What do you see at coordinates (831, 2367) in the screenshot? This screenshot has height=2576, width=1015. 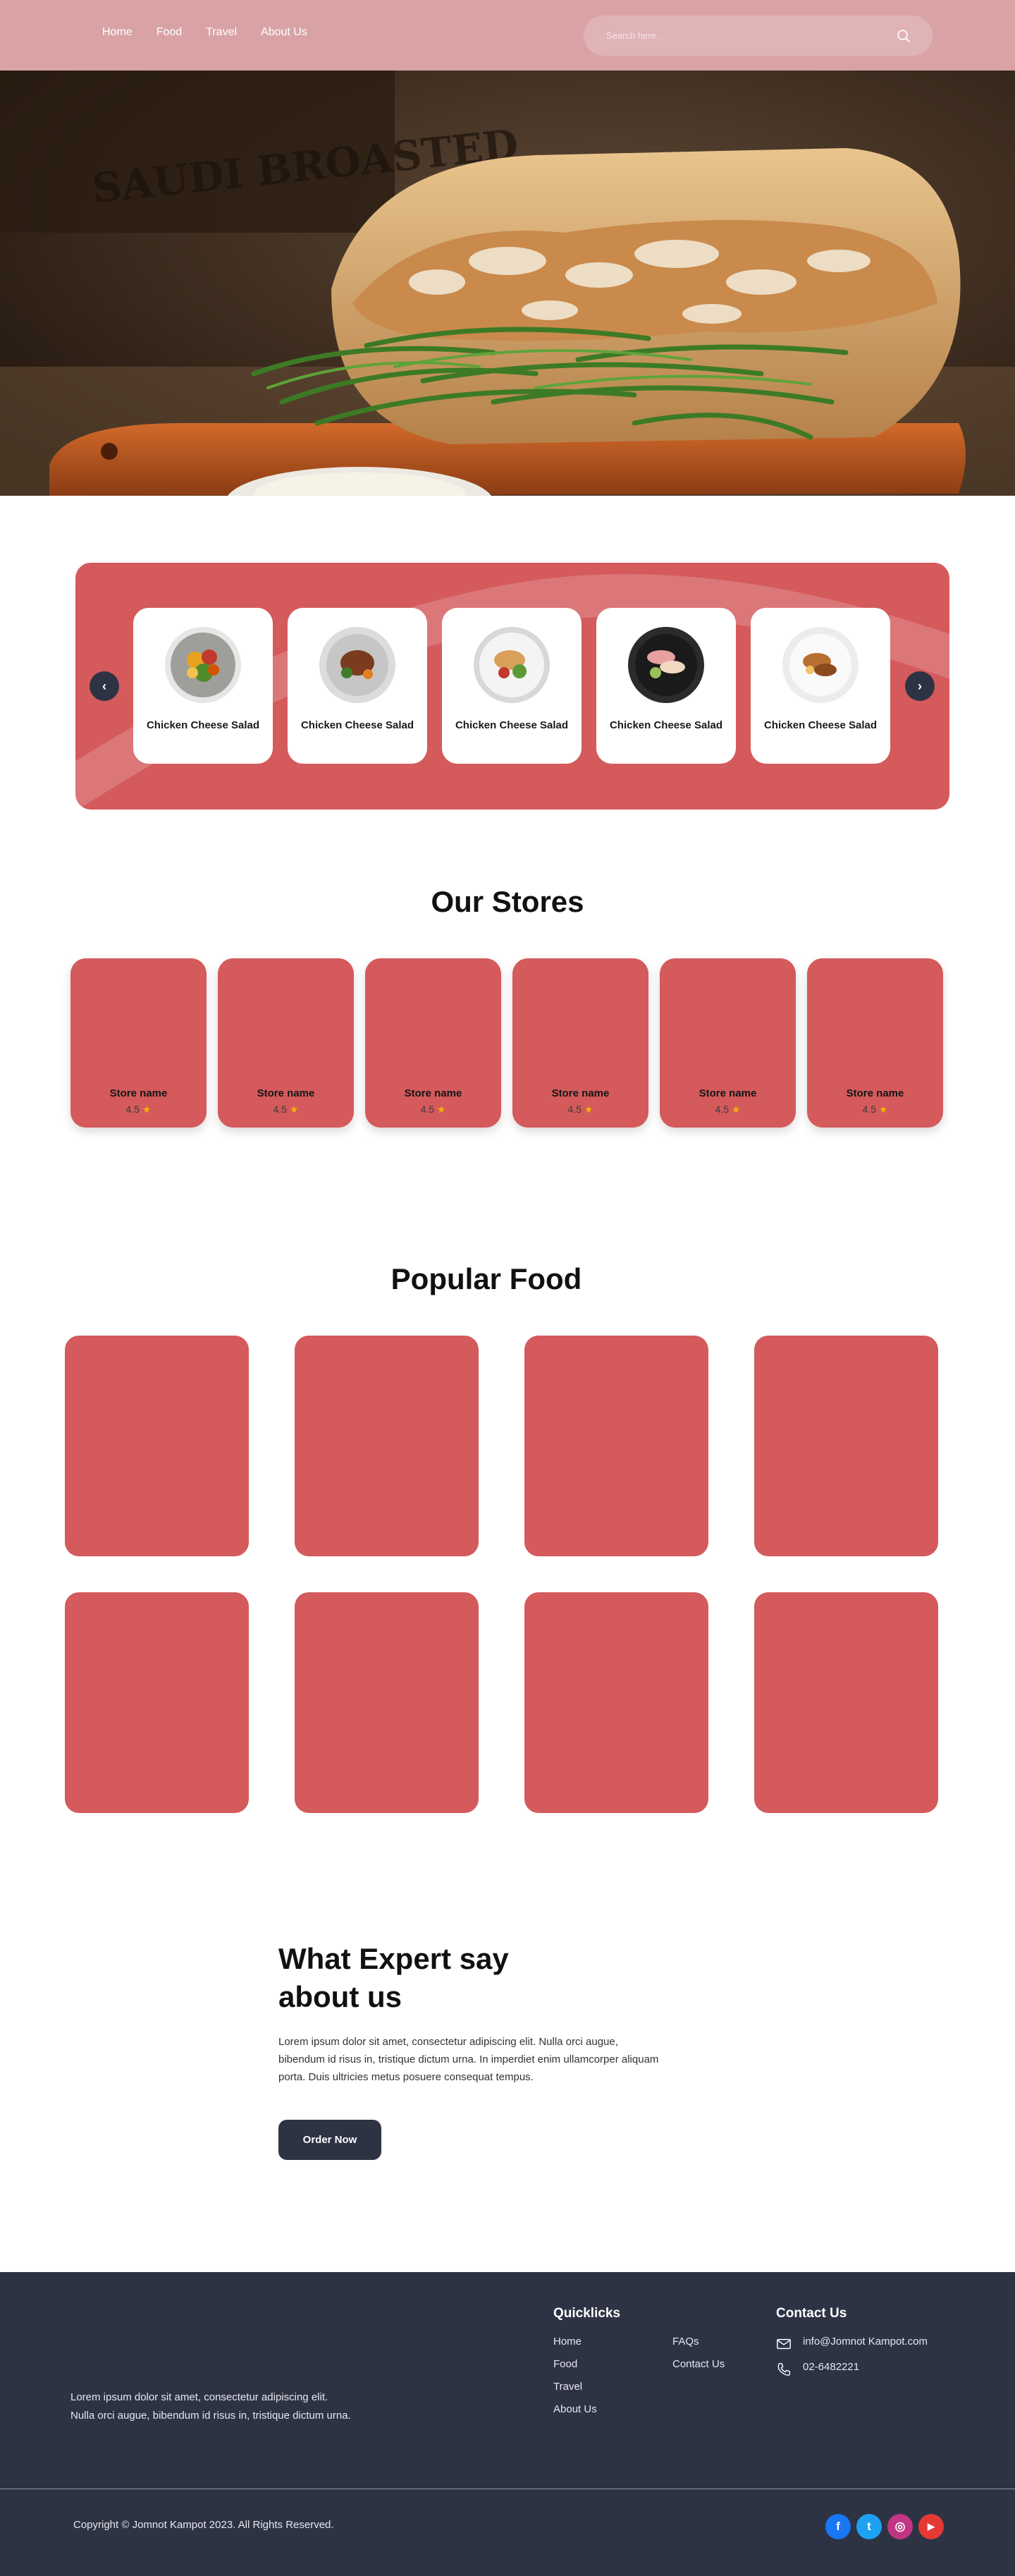 I see `contact-phone: 02-6482221` at bounding box center [831, 2367].